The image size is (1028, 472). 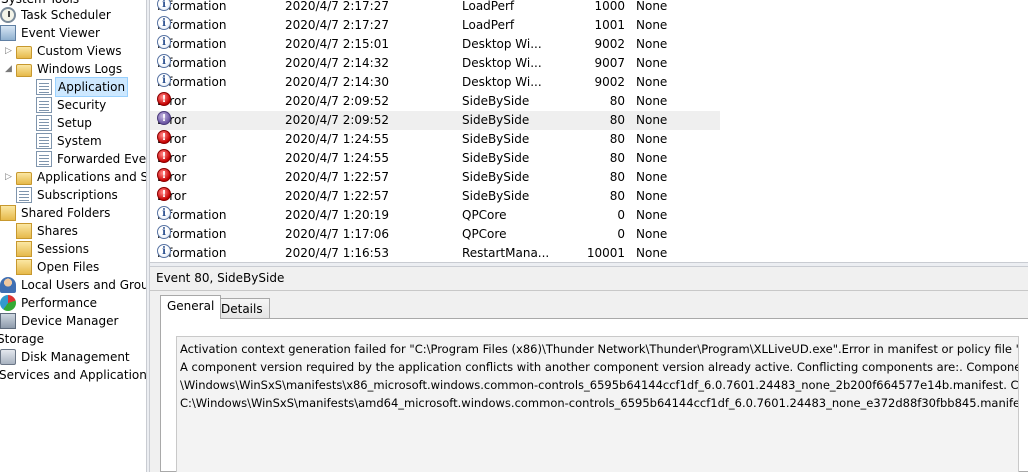 What do you see at coordinates (79, 141) in the screenshot?
I see `tree-item-label: System` at bounding box center [79, 141].